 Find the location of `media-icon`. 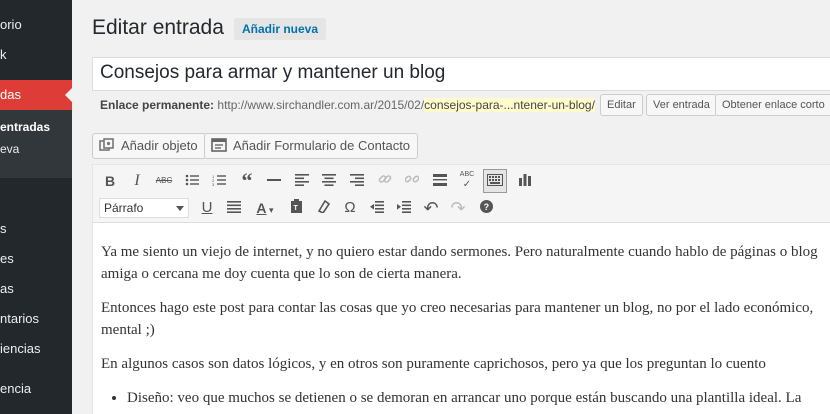

media-icon is located at coordinates (107, 143).